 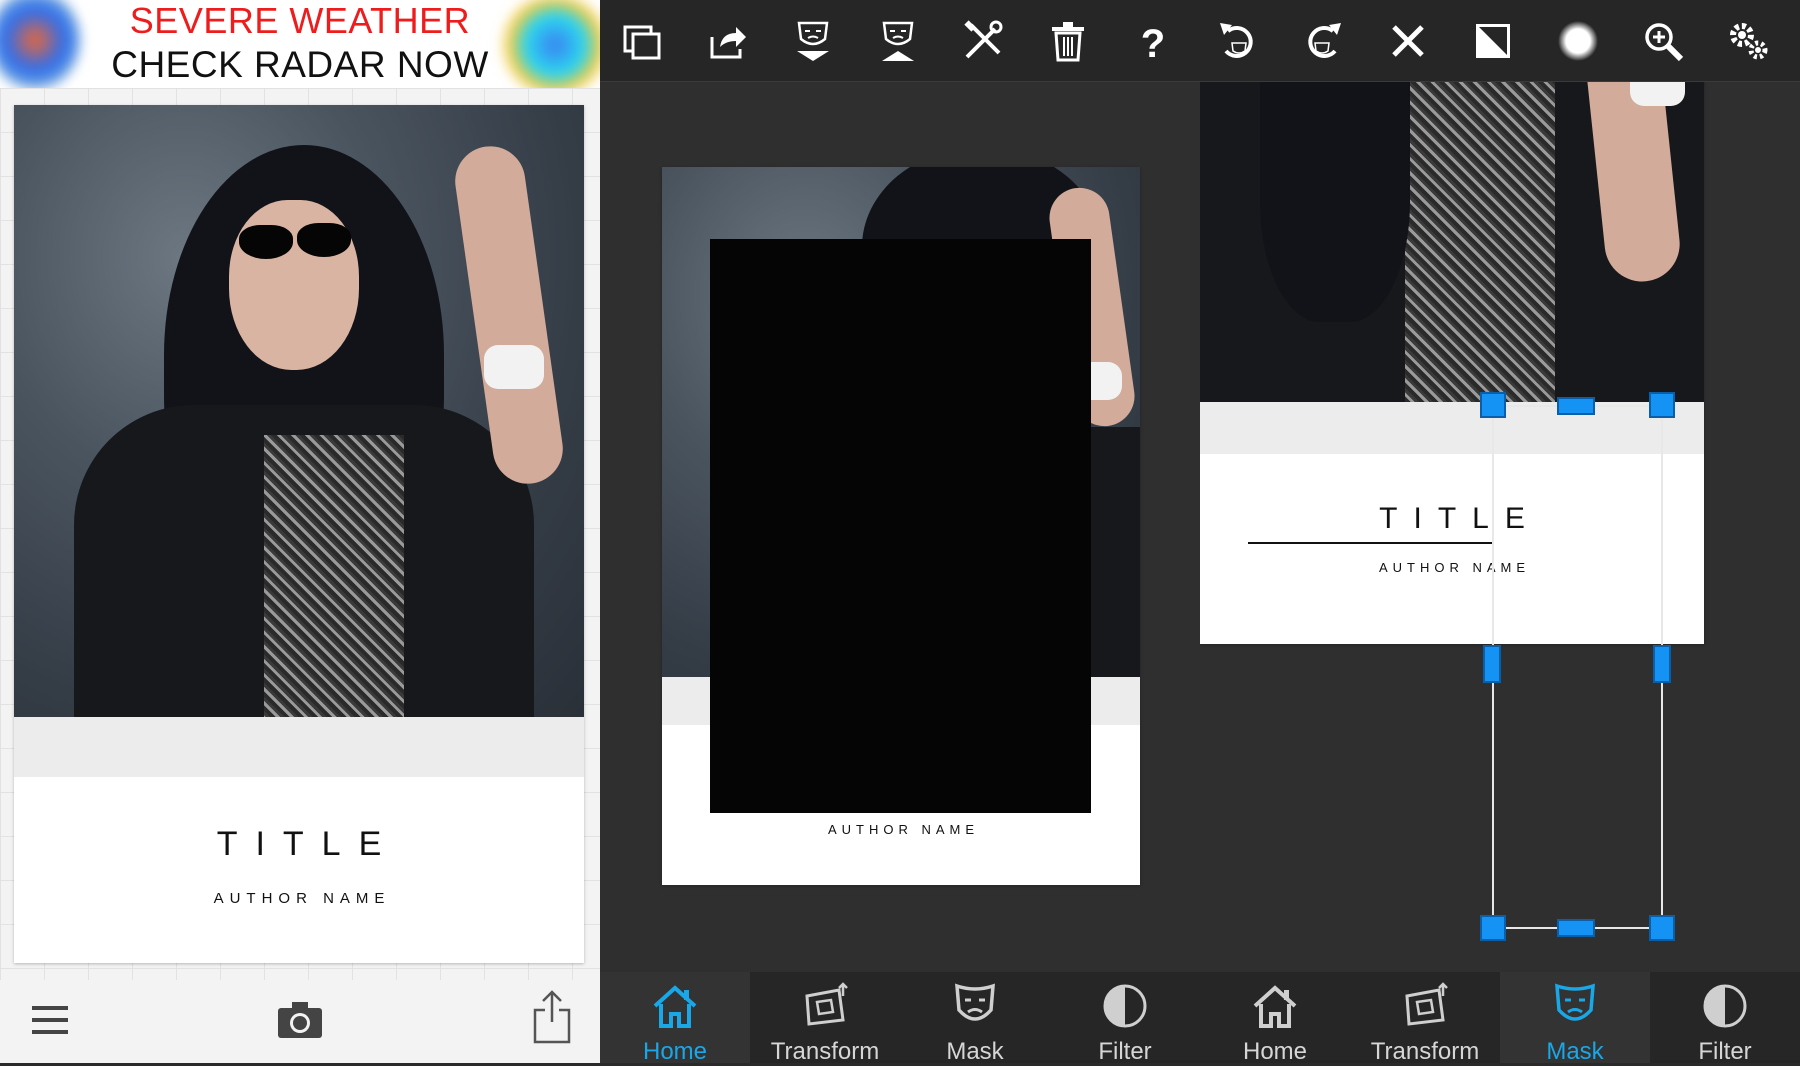 I want to click on zoom-in-icon, so click(x=1663, y=42).